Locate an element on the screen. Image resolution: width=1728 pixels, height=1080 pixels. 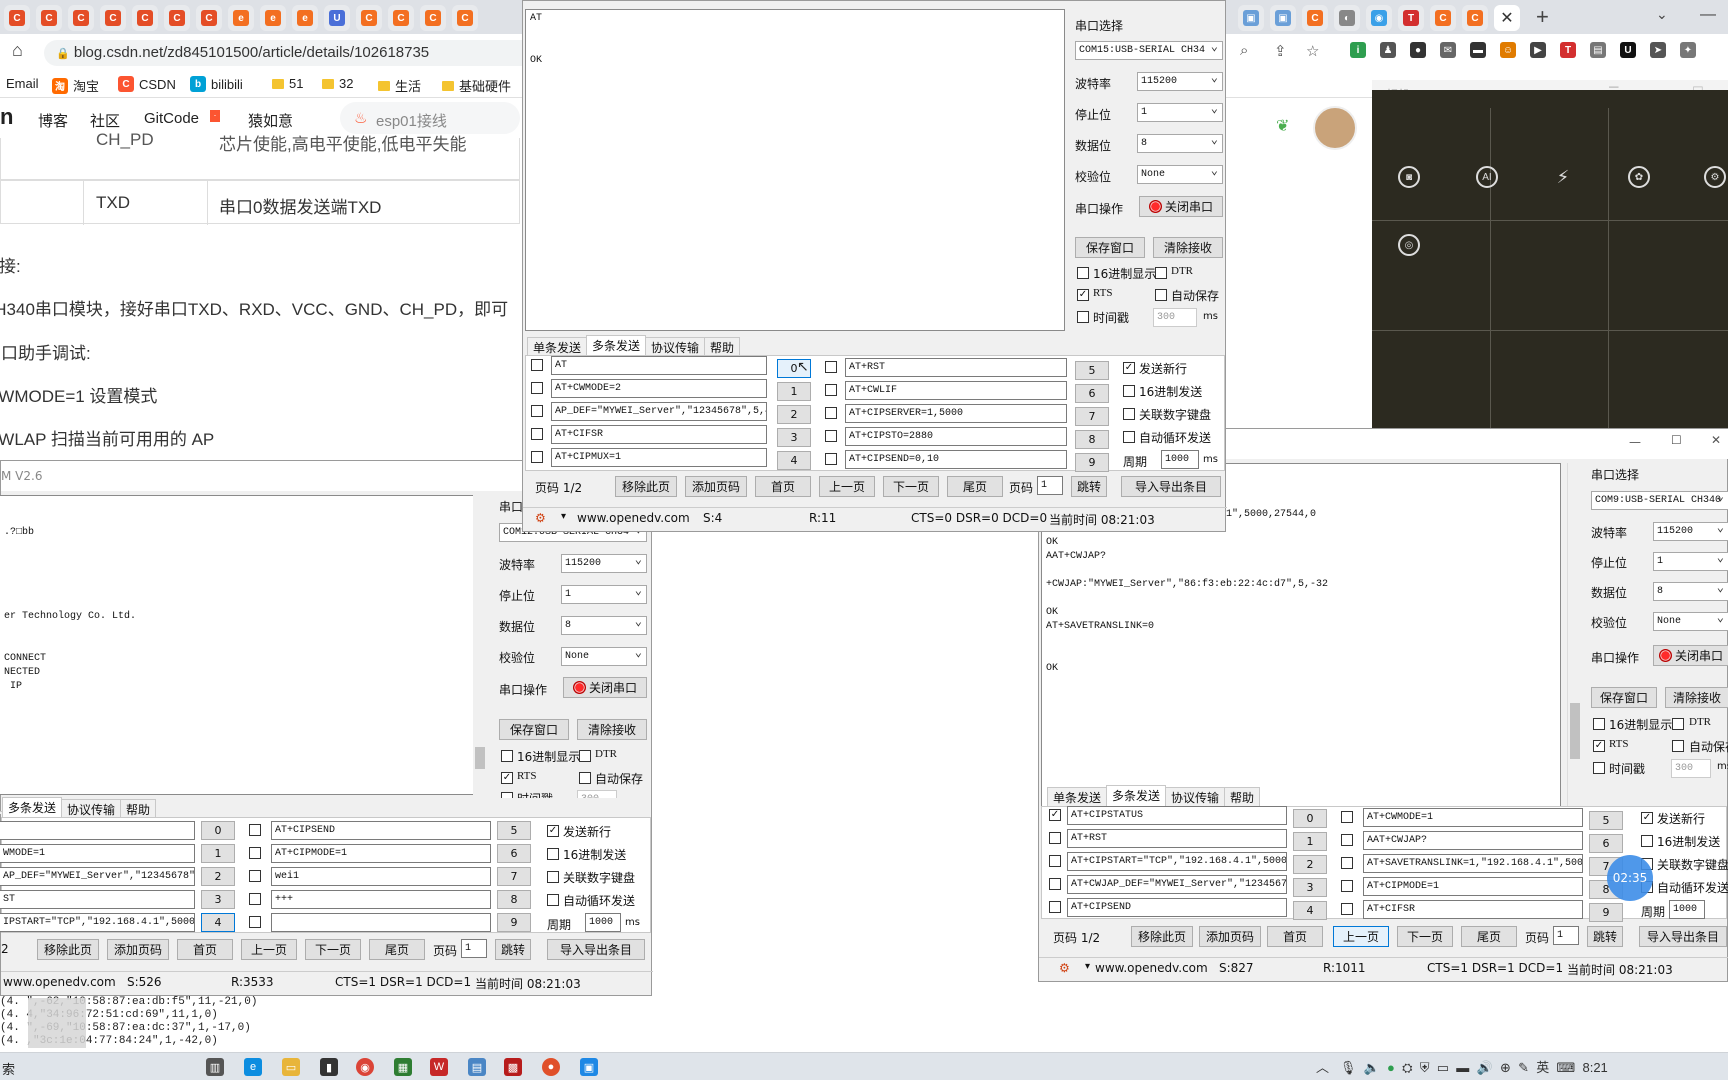
bookmark-folder-life: 生活 is located at coordinates (399, 85).